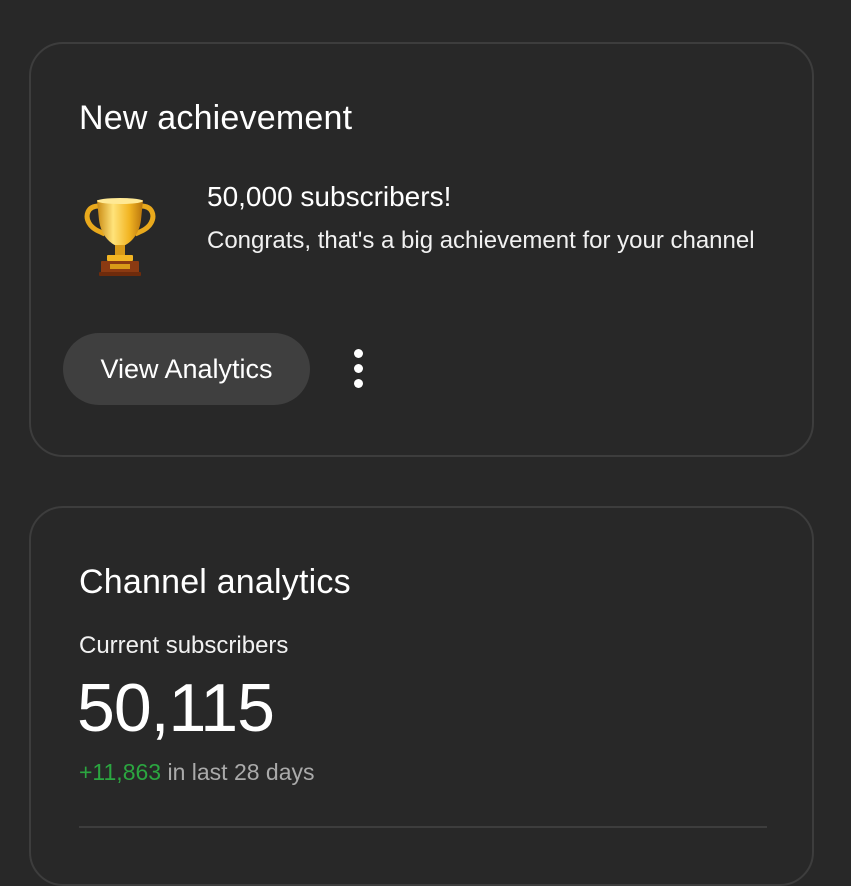 Image resolution: width=851 pixels, height=886 pixels. What do you see at coordinates (120, 237) in the screenshot?
I see `trophy-icon` at bounding box center [120, 237].